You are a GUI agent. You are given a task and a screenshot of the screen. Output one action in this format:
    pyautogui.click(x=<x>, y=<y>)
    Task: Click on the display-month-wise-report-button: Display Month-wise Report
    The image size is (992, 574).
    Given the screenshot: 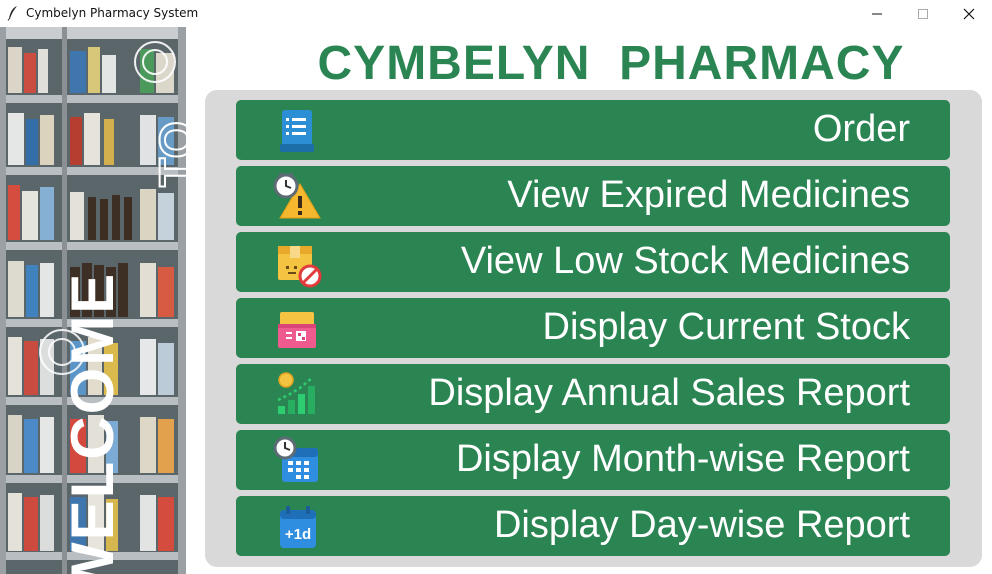 What is the action you would take?
    pyautogui.click(x=593, y=460)
    